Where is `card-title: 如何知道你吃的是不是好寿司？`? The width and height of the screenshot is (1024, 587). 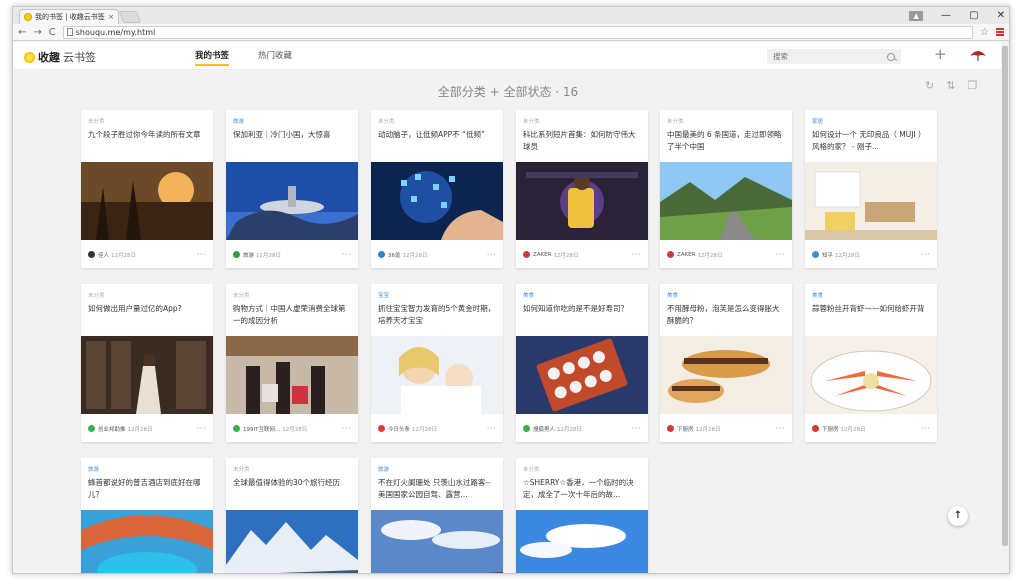
card-title: 如何知道你吃的是不是好寿司？ is located at coordinates (582, 315).